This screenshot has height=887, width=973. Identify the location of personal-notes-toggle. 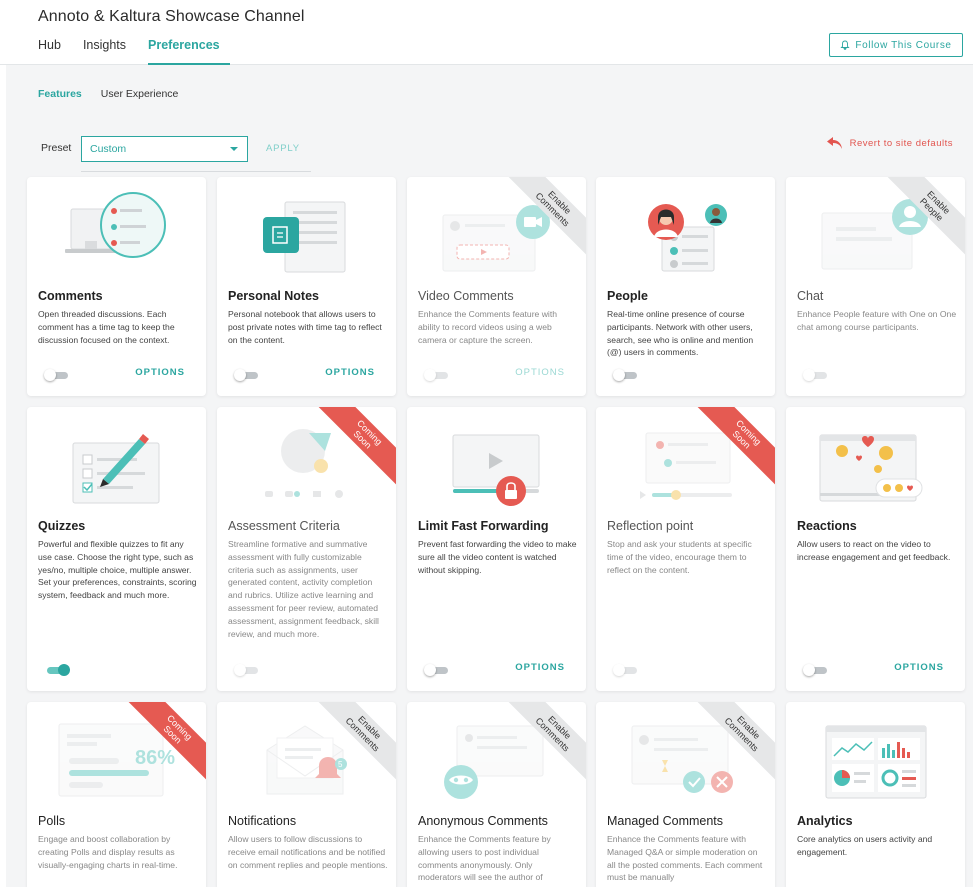
(246, 375).